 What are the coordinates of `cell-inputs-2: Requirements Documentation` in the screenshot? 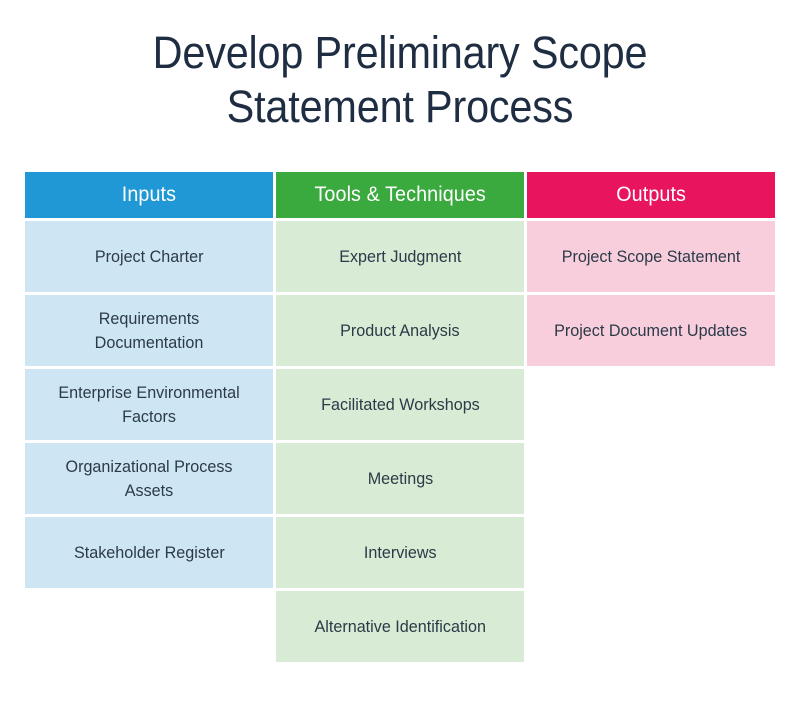 It's located at (149, 330).